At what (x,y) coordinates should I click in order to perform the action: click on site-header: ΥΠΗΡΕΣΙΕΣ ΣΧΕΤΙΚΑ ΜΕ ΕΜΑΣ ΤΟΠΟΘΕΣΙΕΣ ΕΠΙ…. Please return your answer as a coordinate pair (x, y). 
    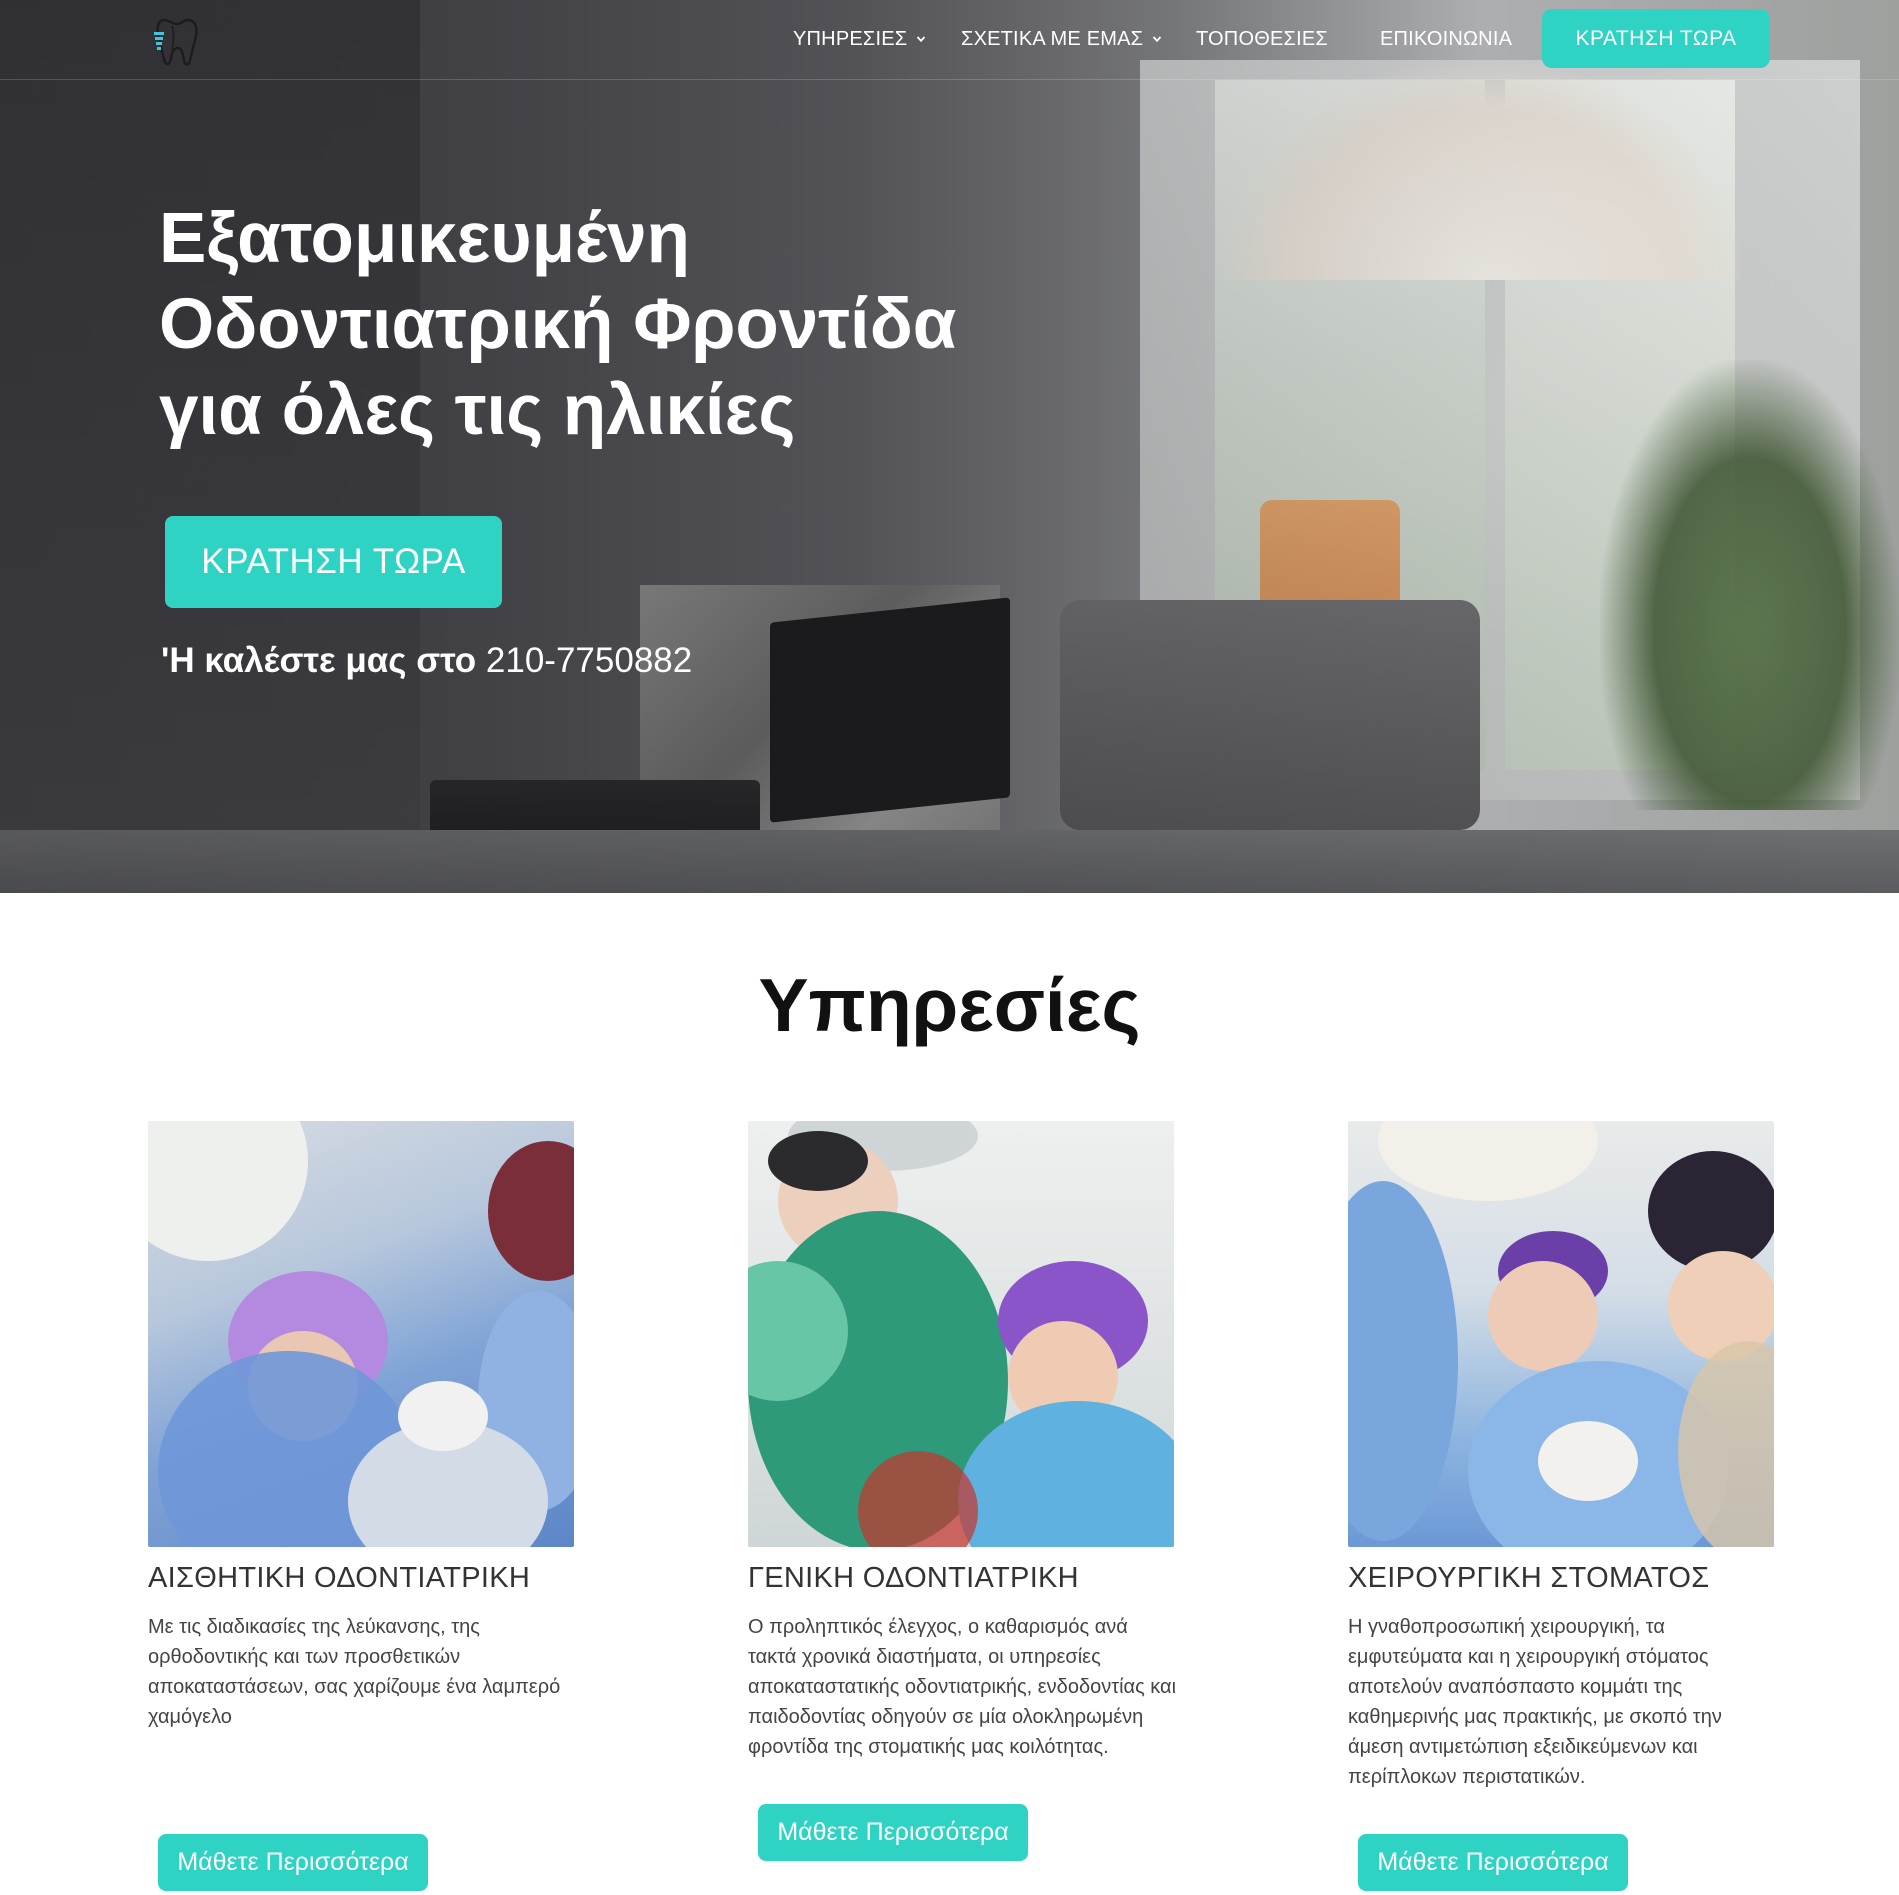
    Looking at the image, I should click on (949, 40).